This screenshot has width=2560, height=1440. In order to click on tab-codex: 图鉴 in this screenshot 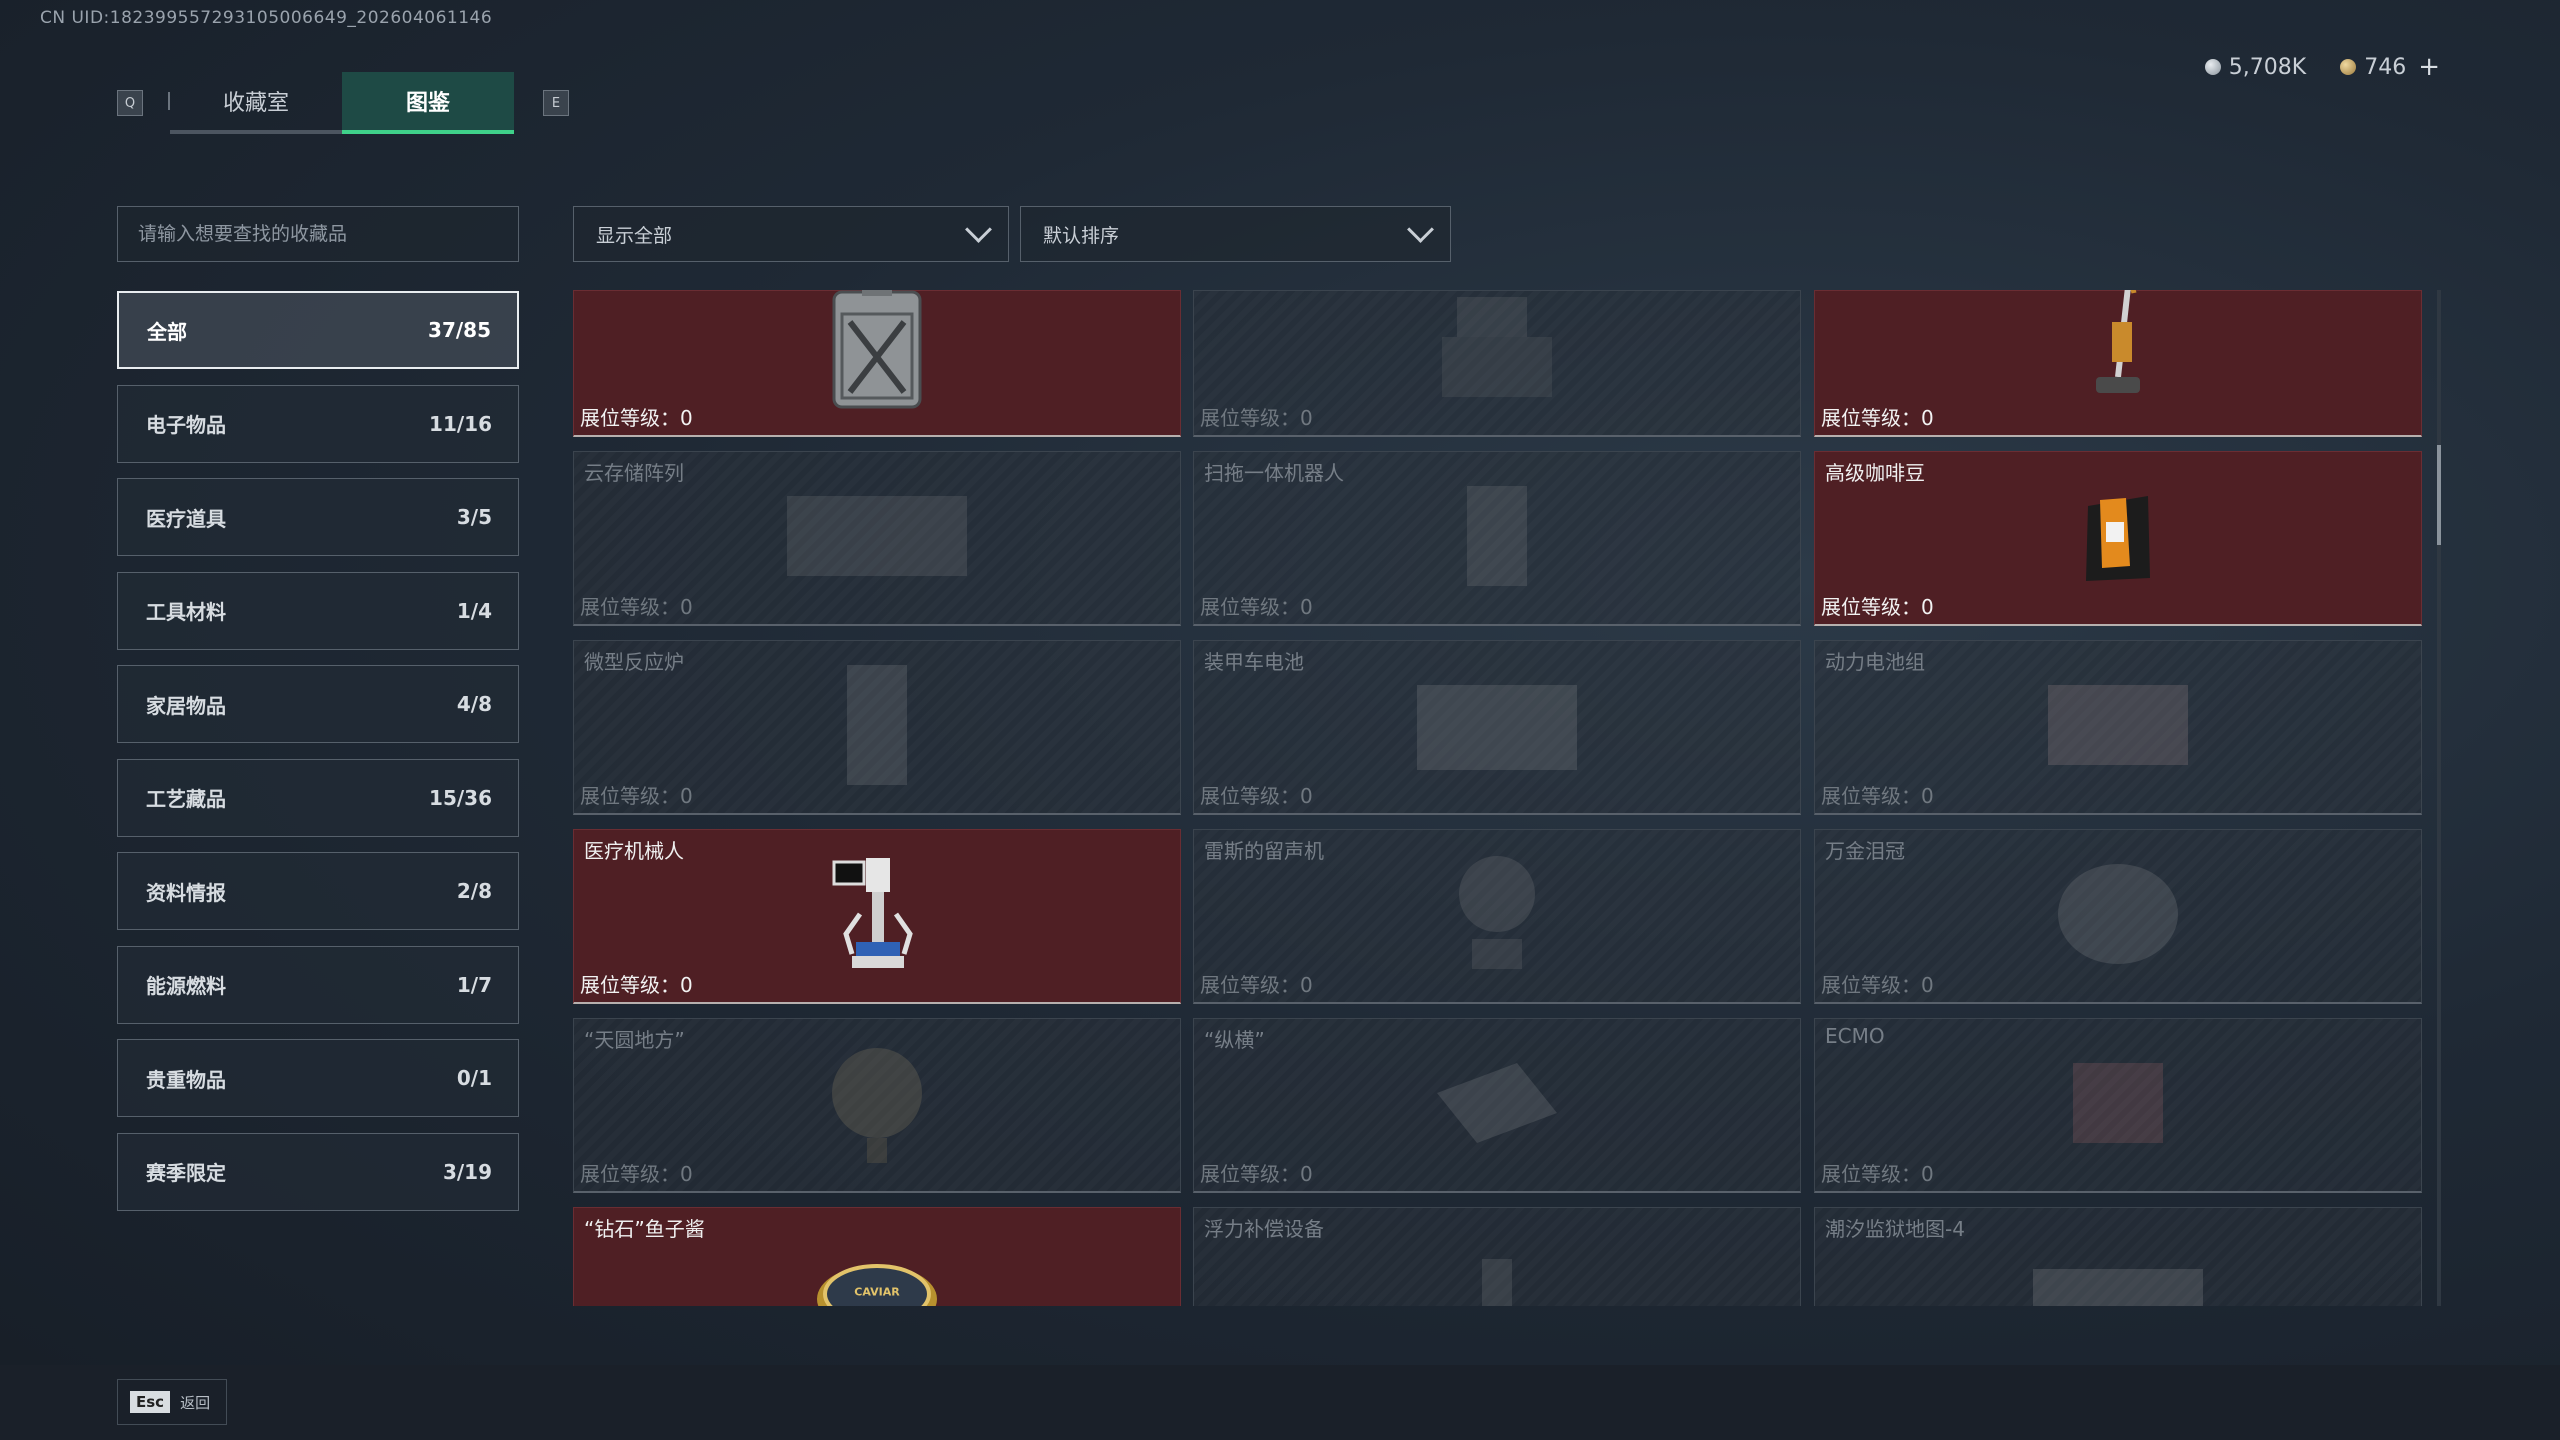, I will do `click(428, 103)`.